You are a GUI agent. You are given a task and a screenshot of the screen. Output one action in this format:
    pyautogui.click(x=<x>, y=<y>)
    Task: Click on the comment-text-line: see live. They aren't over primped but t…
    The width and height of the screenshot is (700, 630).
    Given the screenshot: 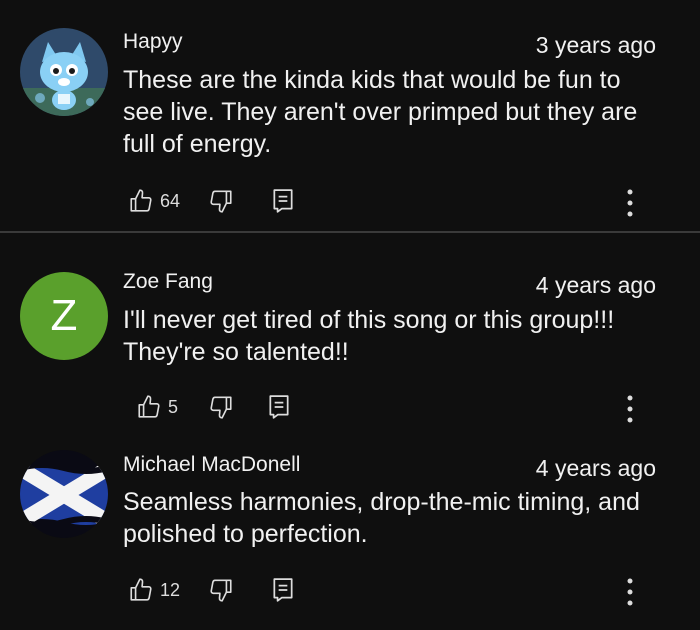 What is the action you would take?
    pyautogui.click(x=380, y=112)
    